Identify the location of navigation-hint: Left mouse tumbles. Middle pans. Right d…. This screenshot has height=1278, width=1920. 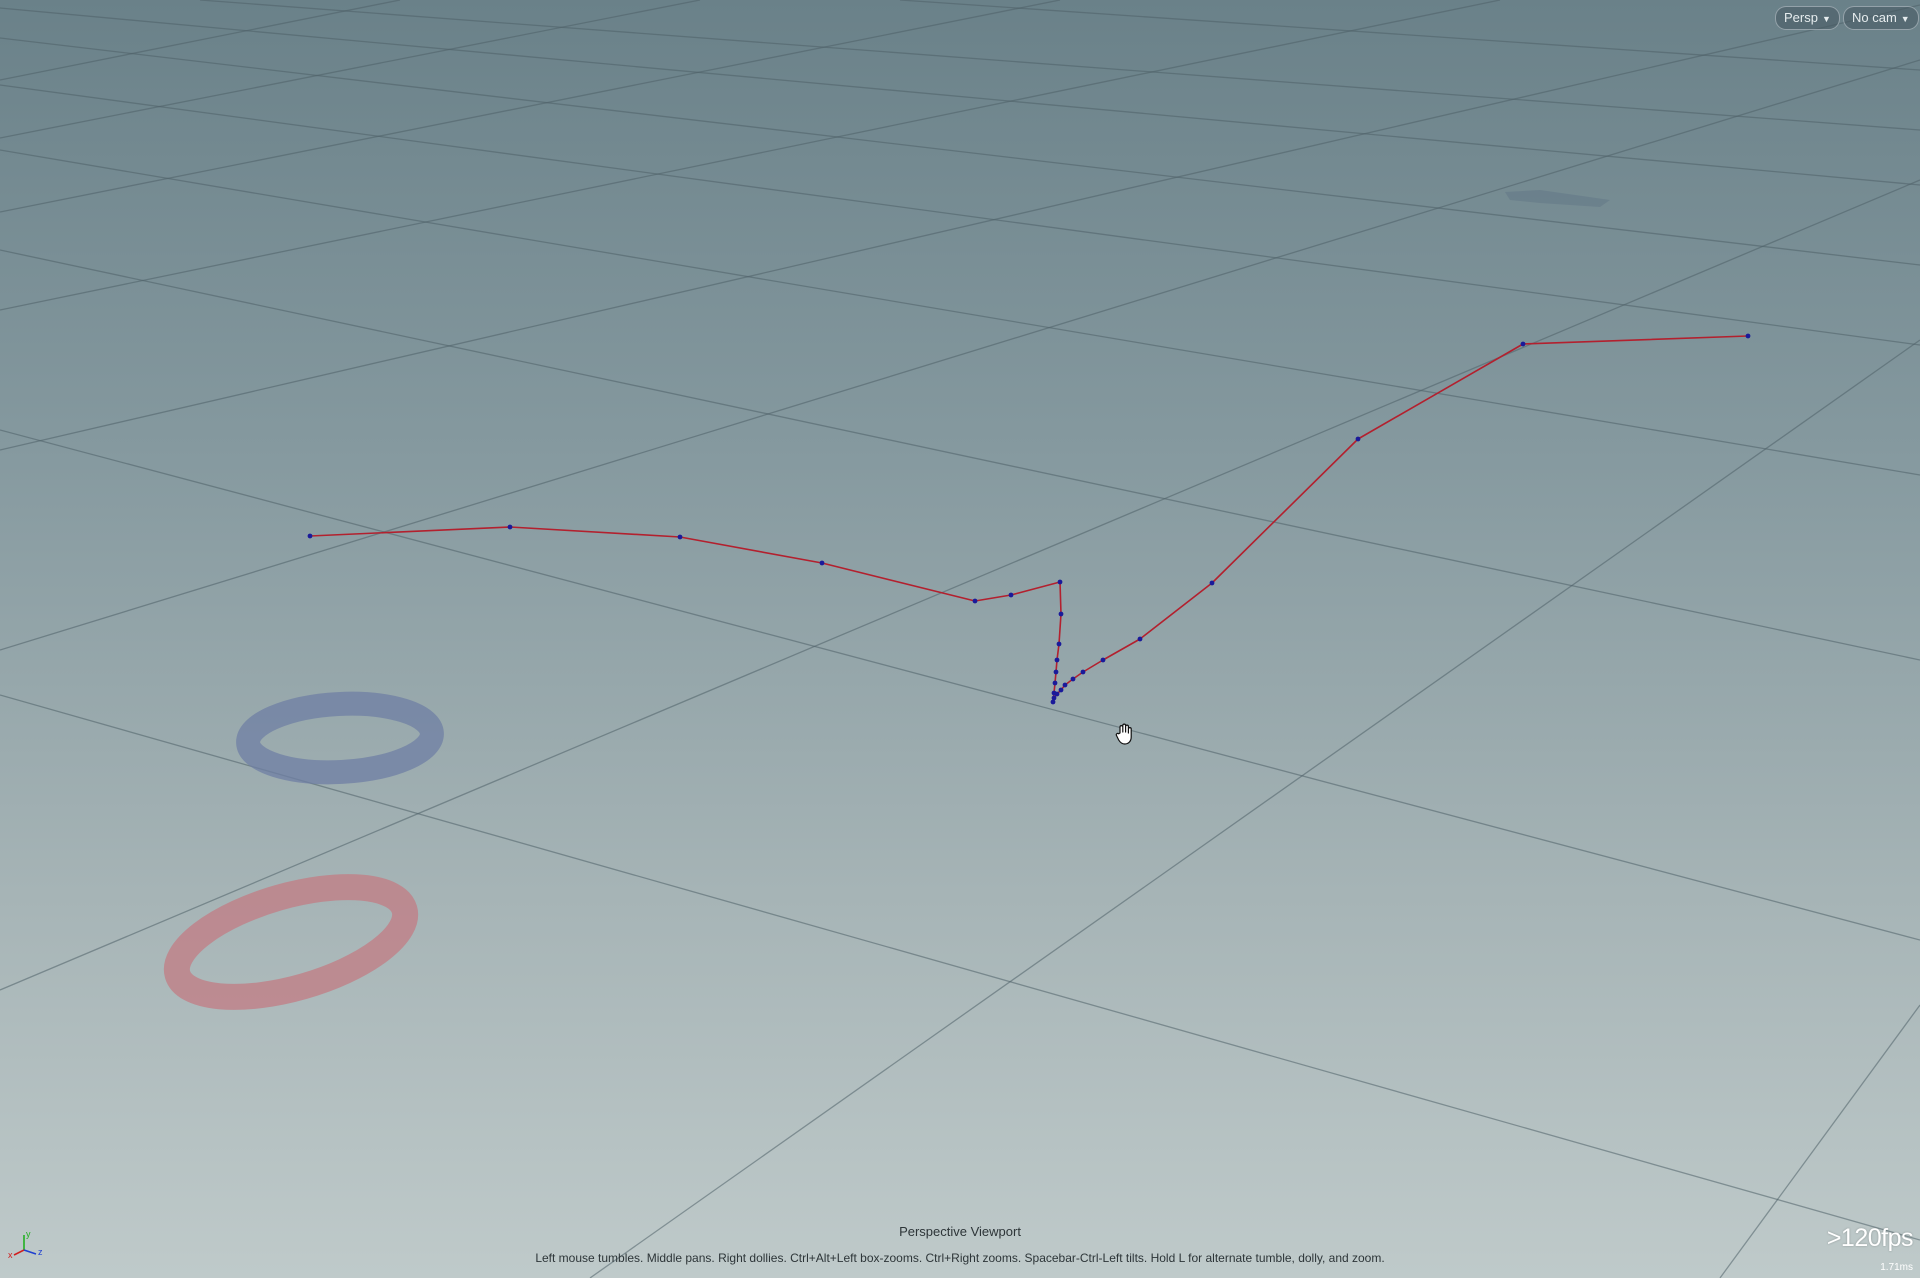
(960, 1258).